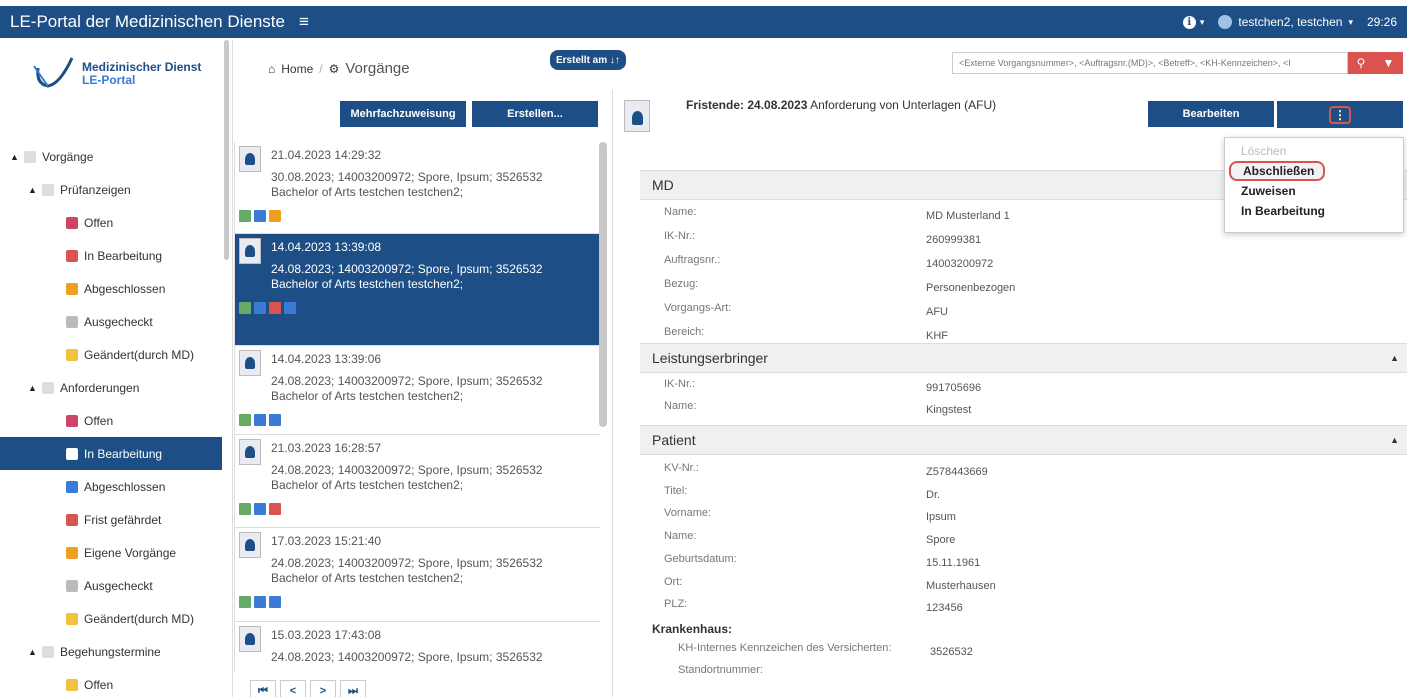  What do you see at coordinates (688, 513) in the screenshot?
I see `field-label: Vorname:` at bounding box center [688, 513].